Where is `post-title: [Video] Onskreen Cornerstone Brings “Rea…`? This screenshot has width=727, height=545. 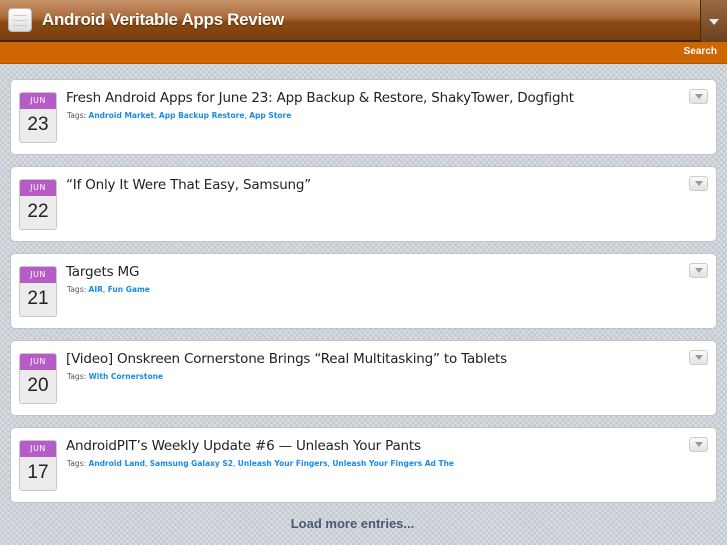
post-title: [Video] Onskreen Cornerstone Brings “Rea… is located at coordinates (286, 359).